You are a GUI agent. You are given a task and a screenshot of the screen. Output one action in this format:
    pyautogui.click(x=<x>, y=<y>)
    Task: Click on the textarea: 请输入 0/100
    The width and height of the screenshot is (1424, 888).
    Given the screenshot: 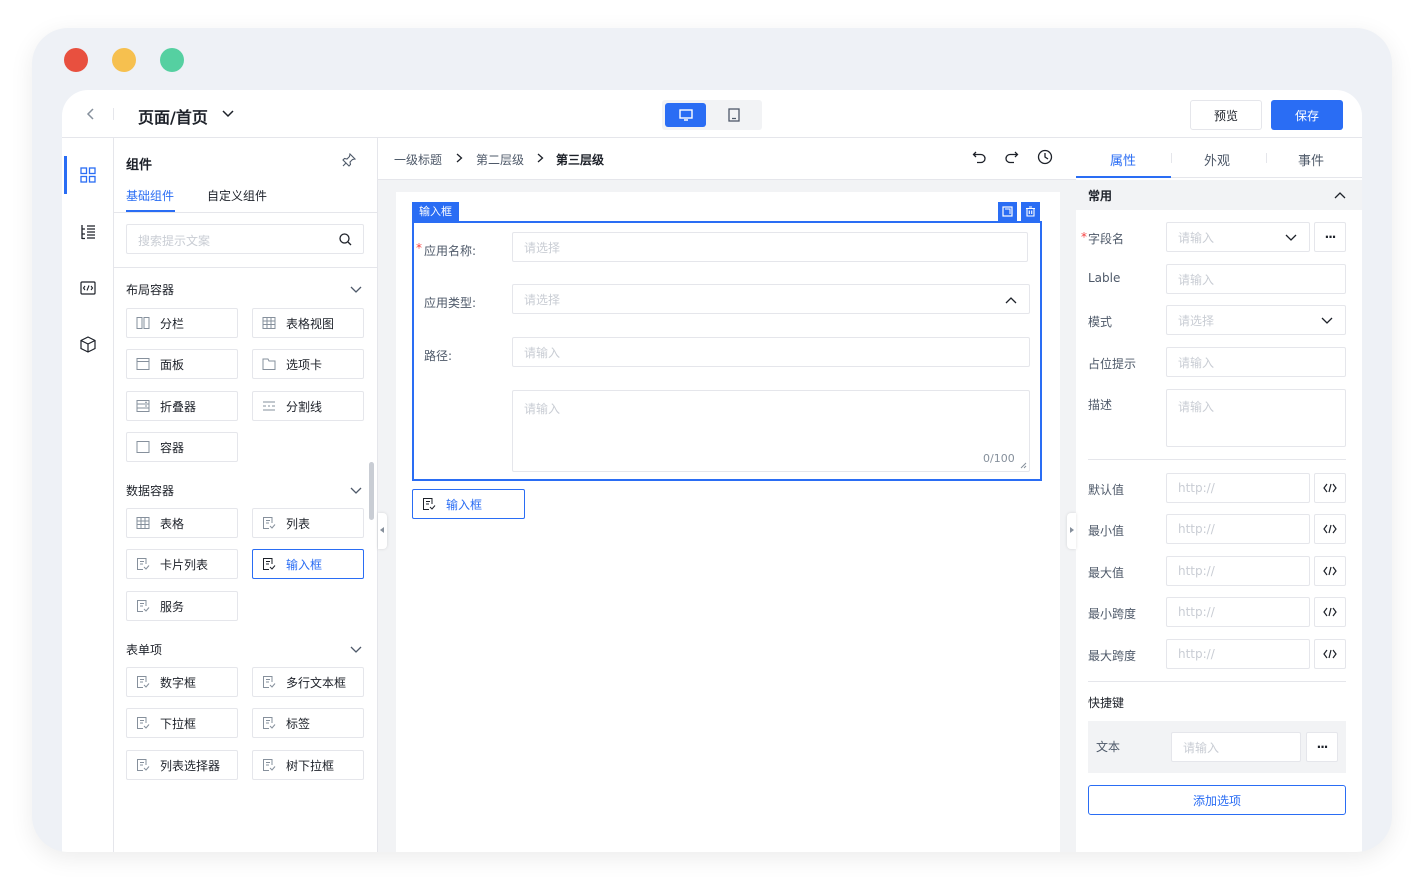 What is the action you would take?
    pyautogui.click(x=771, y=431)
    